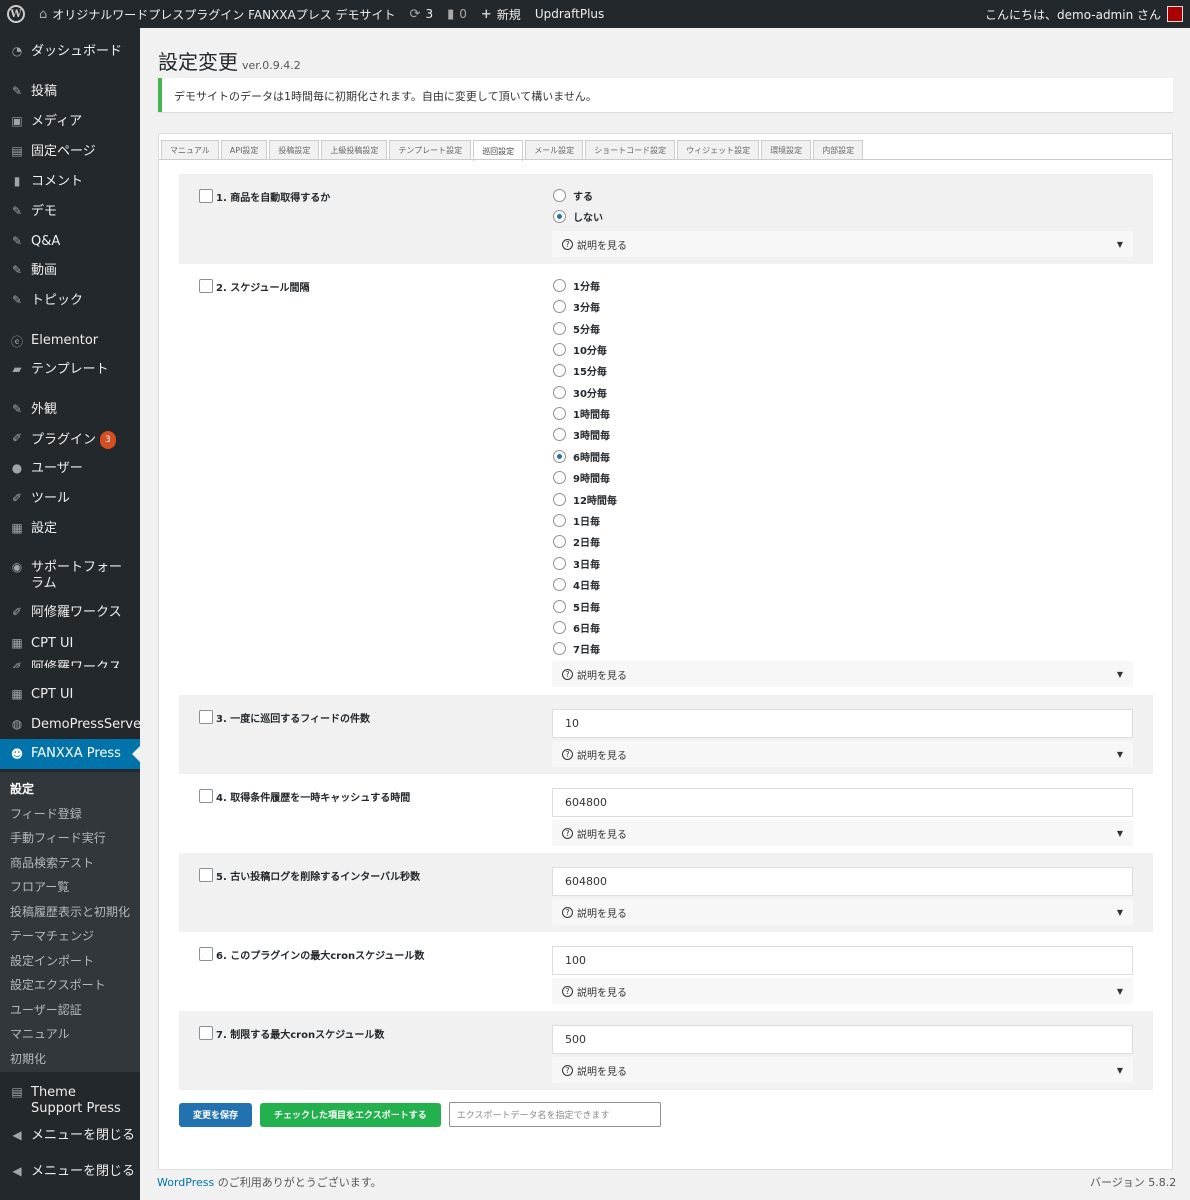 This screenshot has width=1190, height=1200. Describe the element at coordinates (576, 306) in the screenshot. I see `radio-option: 3分毎` at that location.